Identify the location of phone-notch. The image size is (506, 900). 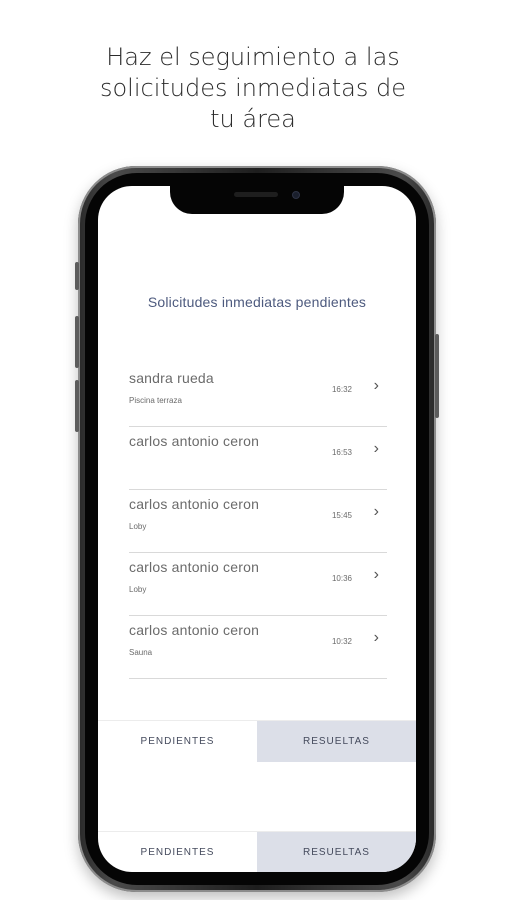
(257, 197).